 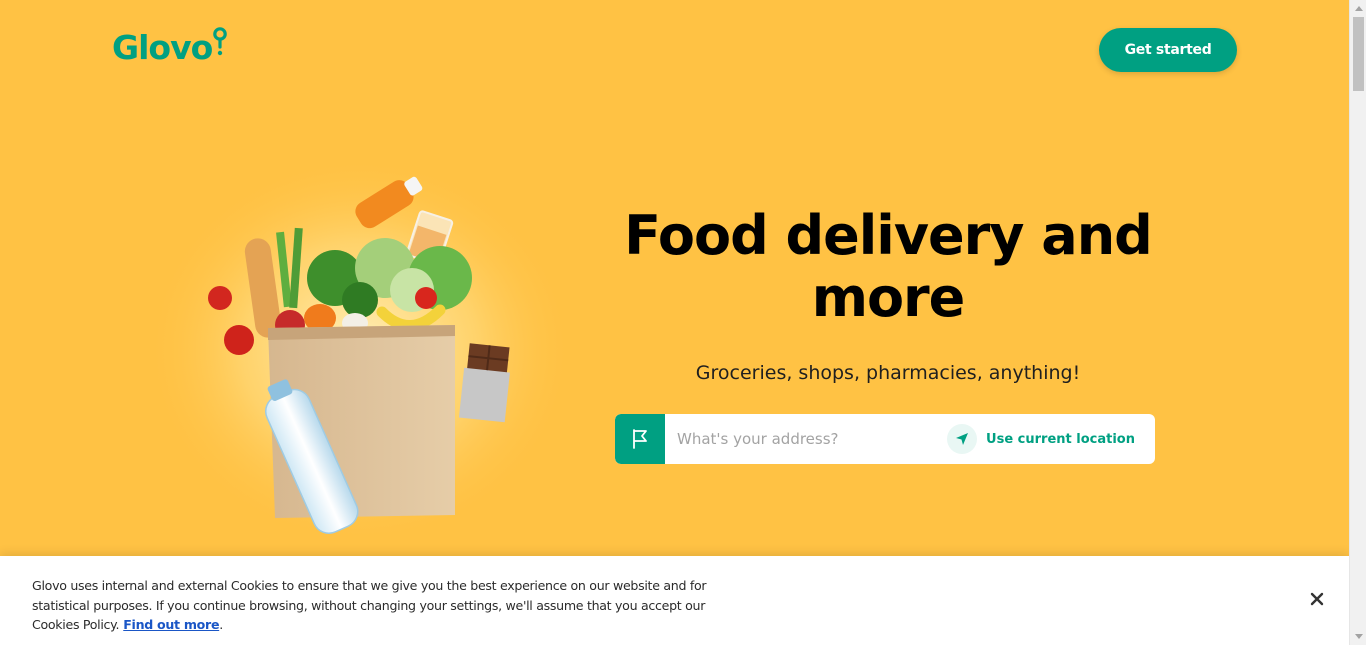 What do you see at coordinates (806, 439) in the screenshot?
I see `address-input` at bounding box center [806, 439].